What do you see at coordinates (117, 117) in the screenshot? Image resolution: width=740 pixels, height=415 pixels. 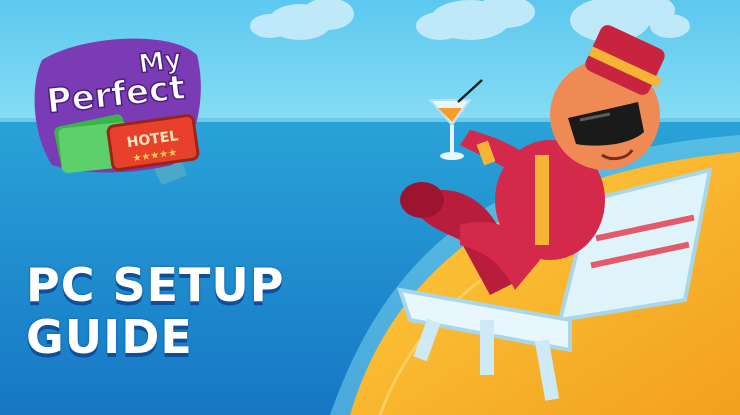 I see `game-logo: My Perfect HOTEL ★★★★★` at bounding box center [117, 117].